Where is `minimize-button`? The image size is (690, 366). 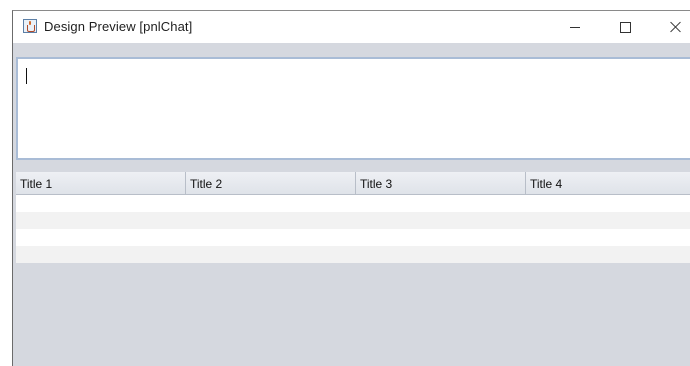
minimize-button is located at coordinates (575, 27).